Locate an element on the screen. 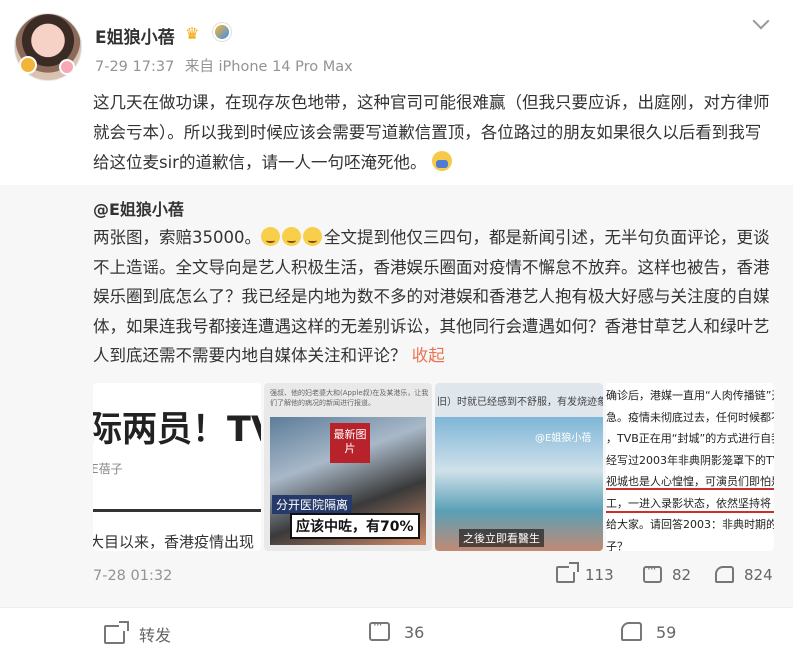  post-source: 来自 iPhone 14 Pro Max is located at coordinates (268, 67).